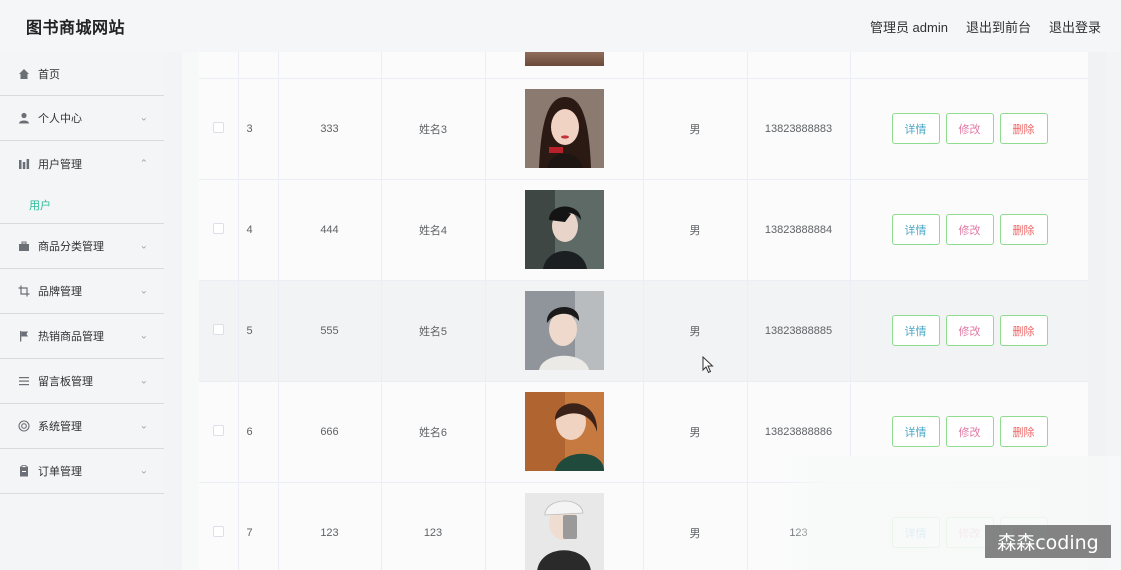 The image size is (1121, 570). I want to click on table-row, so click(643, 65).